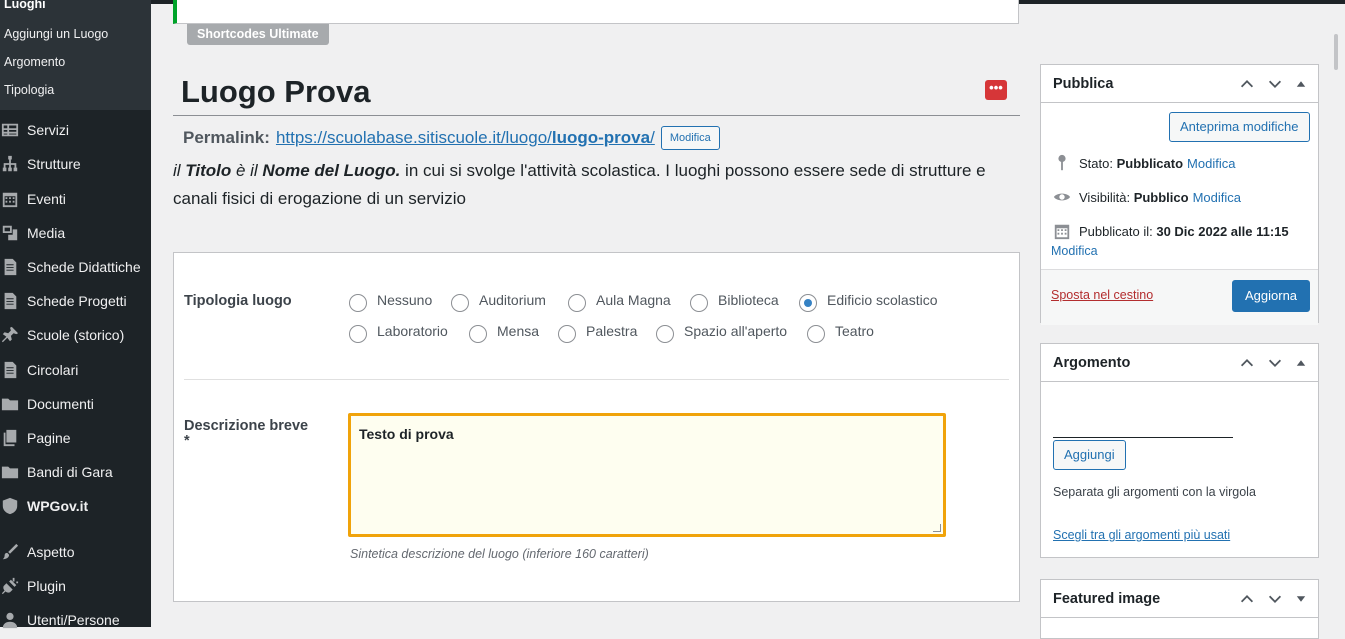  Describe the element at coordinates (179, 170) in the screenshot. I see `desc-part1: il` at that location.